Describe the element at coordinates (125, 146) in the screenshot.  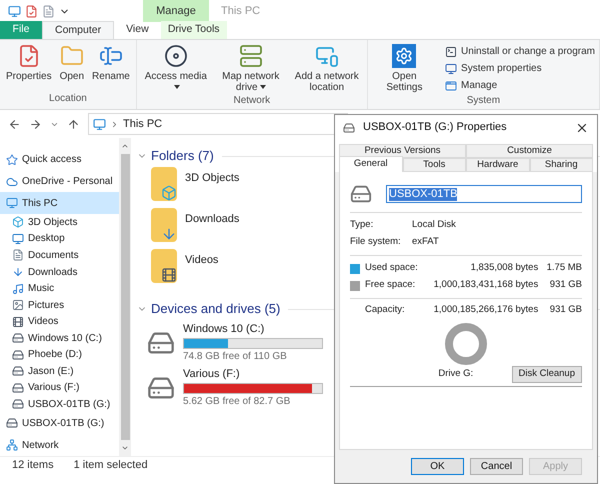
I see `scroll-up-icon` at that location.